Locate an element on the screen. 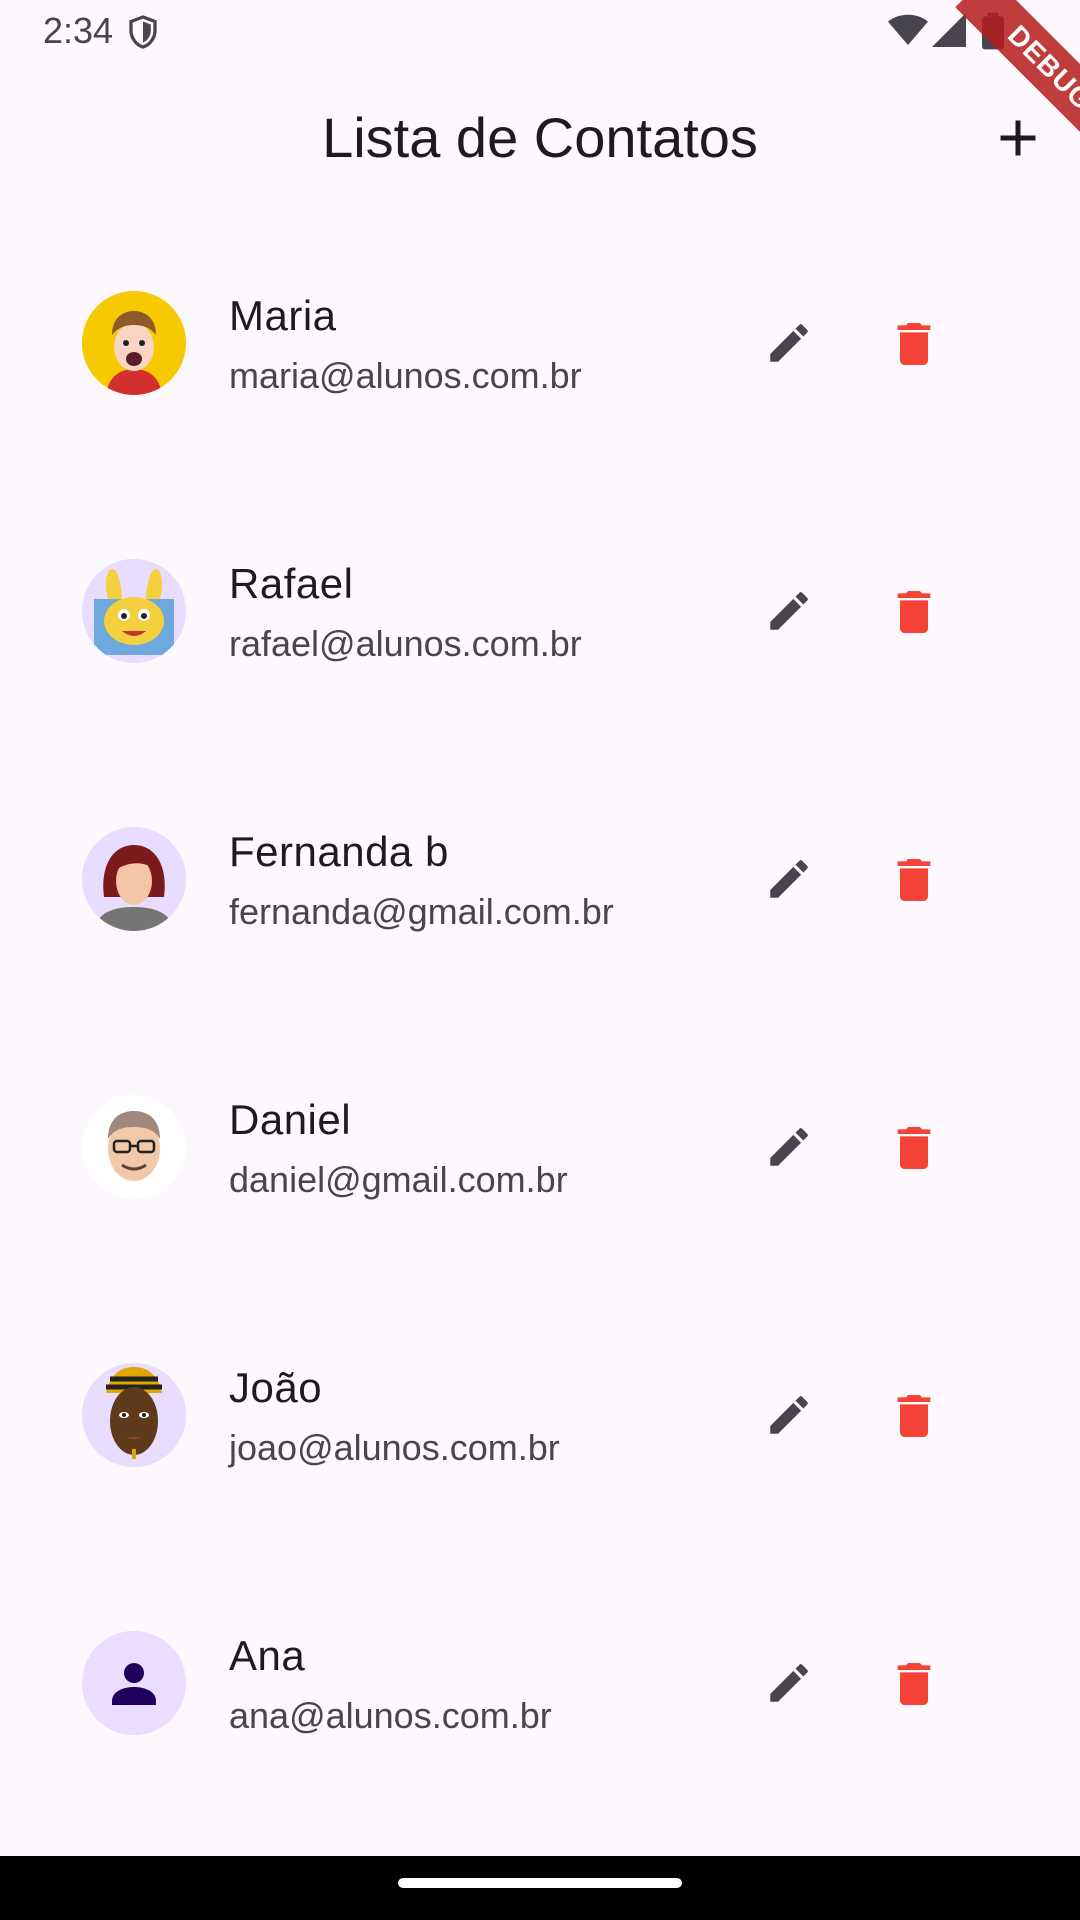 Image resolution: width=1080 pixels, height=1920 pixels. contact-email: rafael@alunos.com.br is located at coordinates (405, 643).